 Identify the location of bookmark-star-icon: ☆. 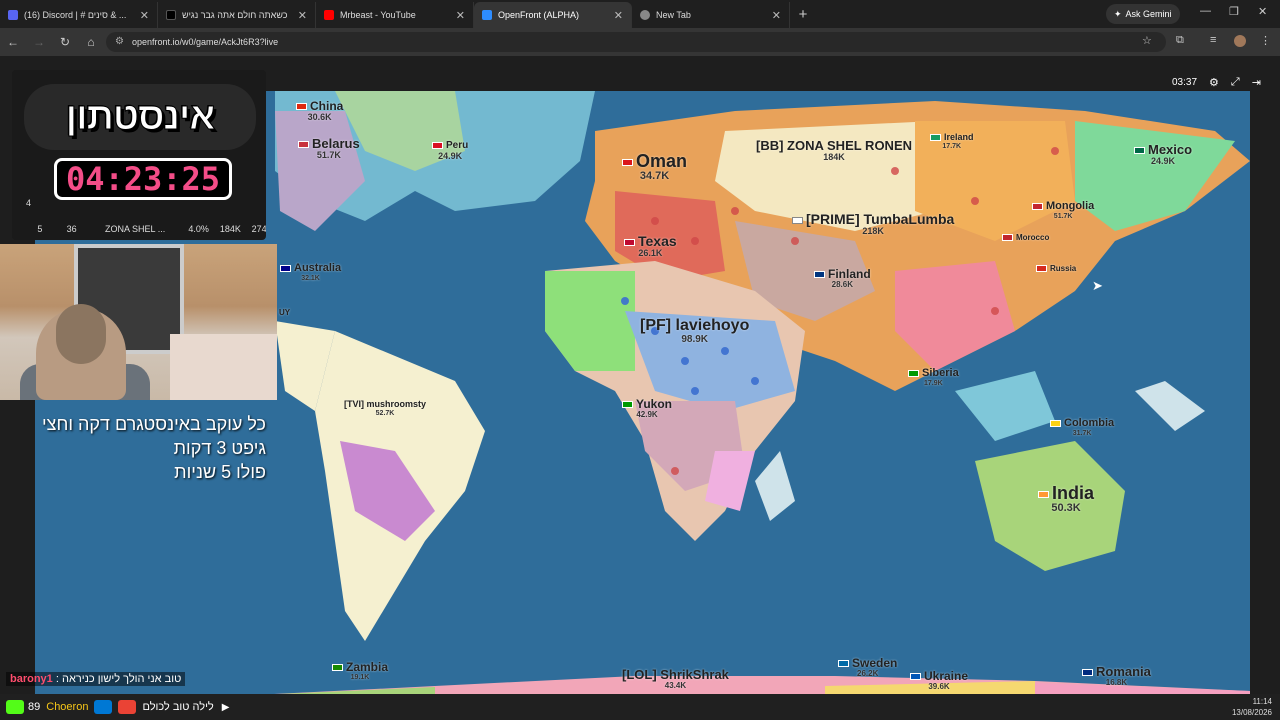
(1147, 40).